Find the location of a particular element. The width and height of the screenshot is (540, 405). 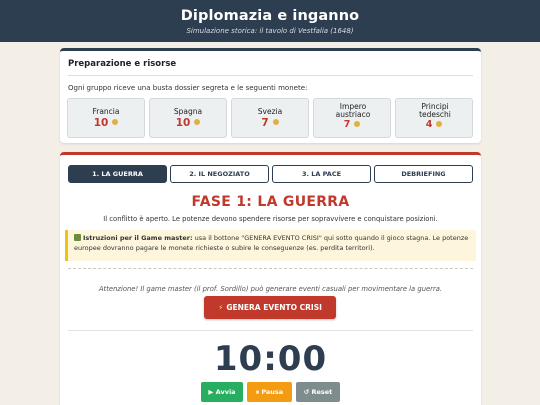

coin-group-name: Impero austriaco is located at coordinates (353, 110).